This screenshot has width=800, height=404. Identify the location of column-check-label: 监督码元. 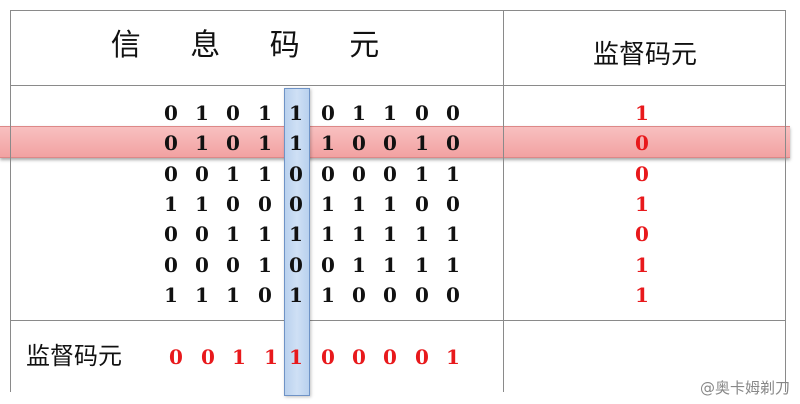
(74, 356).